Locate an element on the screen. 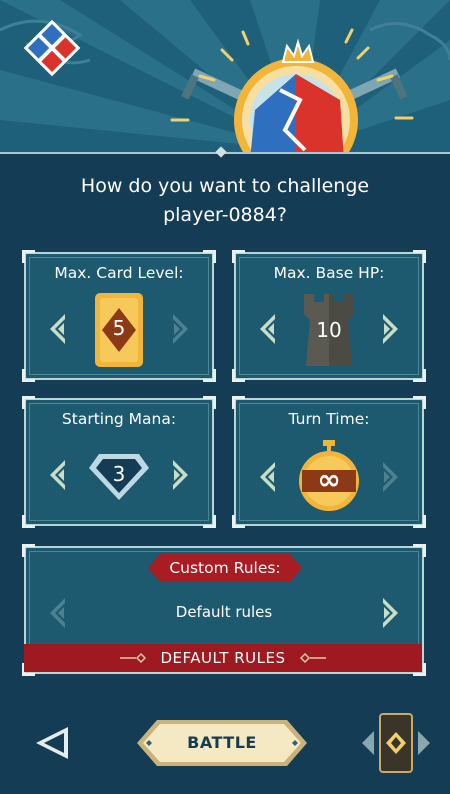 This screenshot has width=450, height=794. starting-mana-panel: Starting Mana: 3 is located at coordinates (119, 462).